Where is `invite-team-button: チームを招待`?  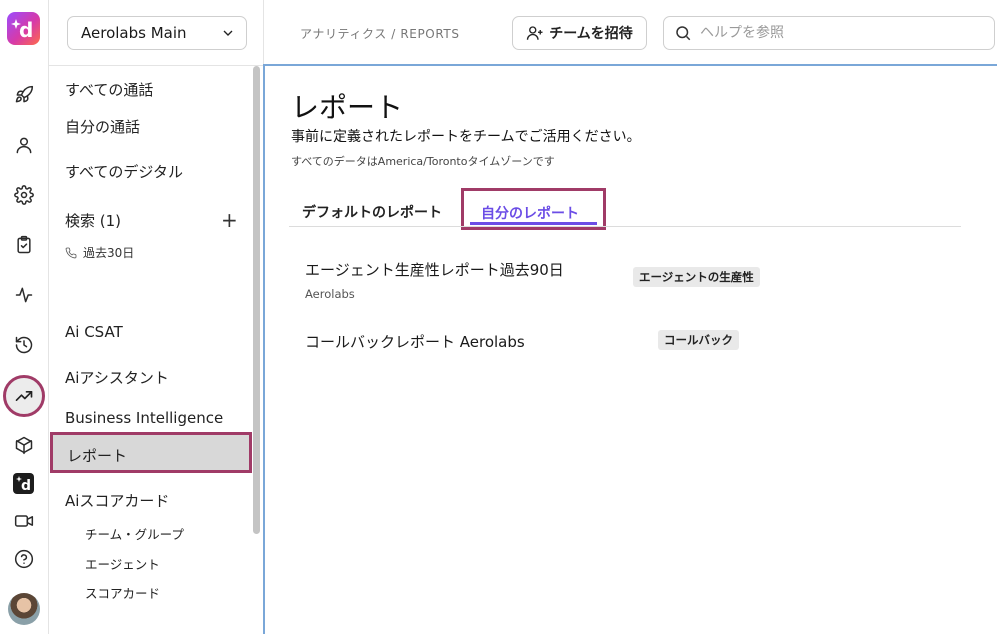
invite-team-button: チームを招待 is located at coordinates (579, 33).